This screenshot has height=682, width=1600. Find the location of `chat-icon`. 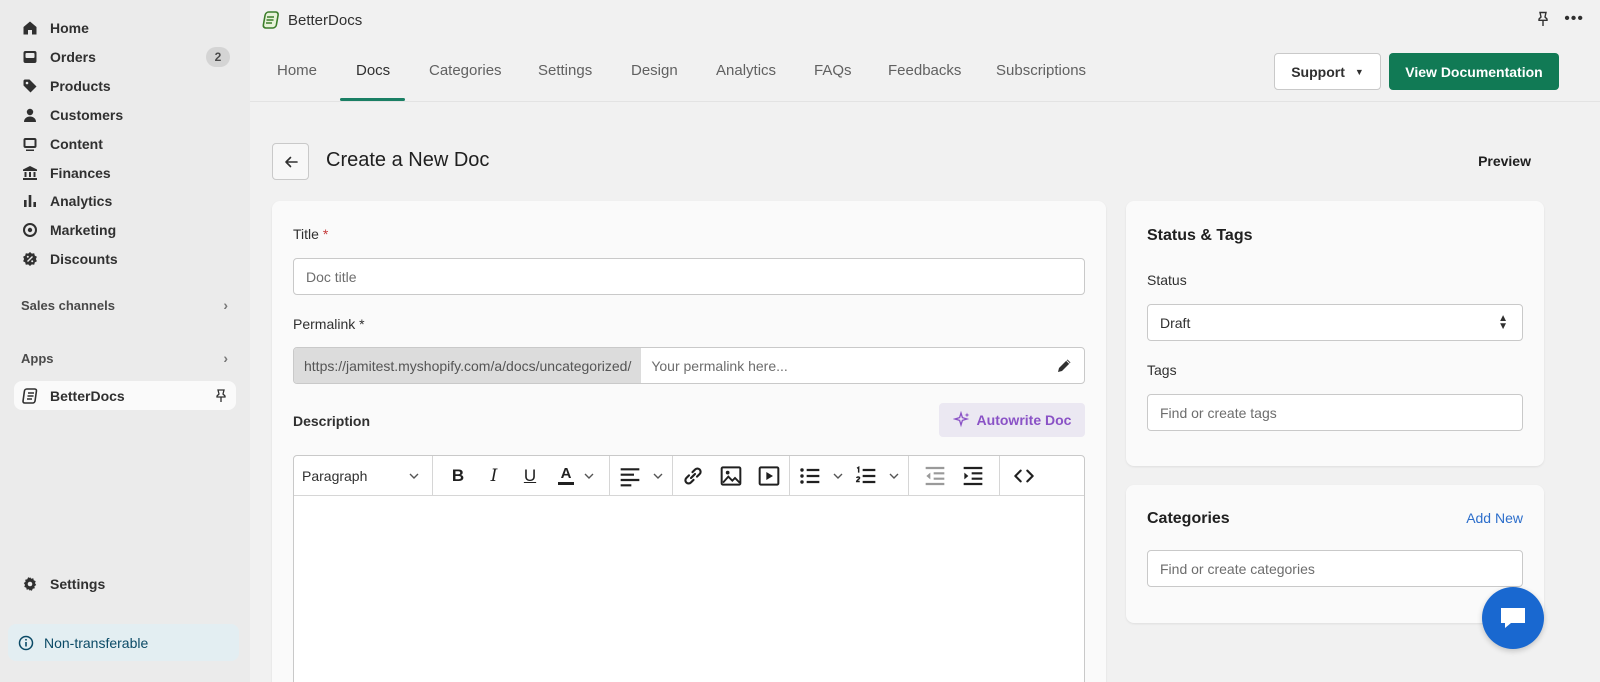

chat-icon is located at coordinates (1513, 618).